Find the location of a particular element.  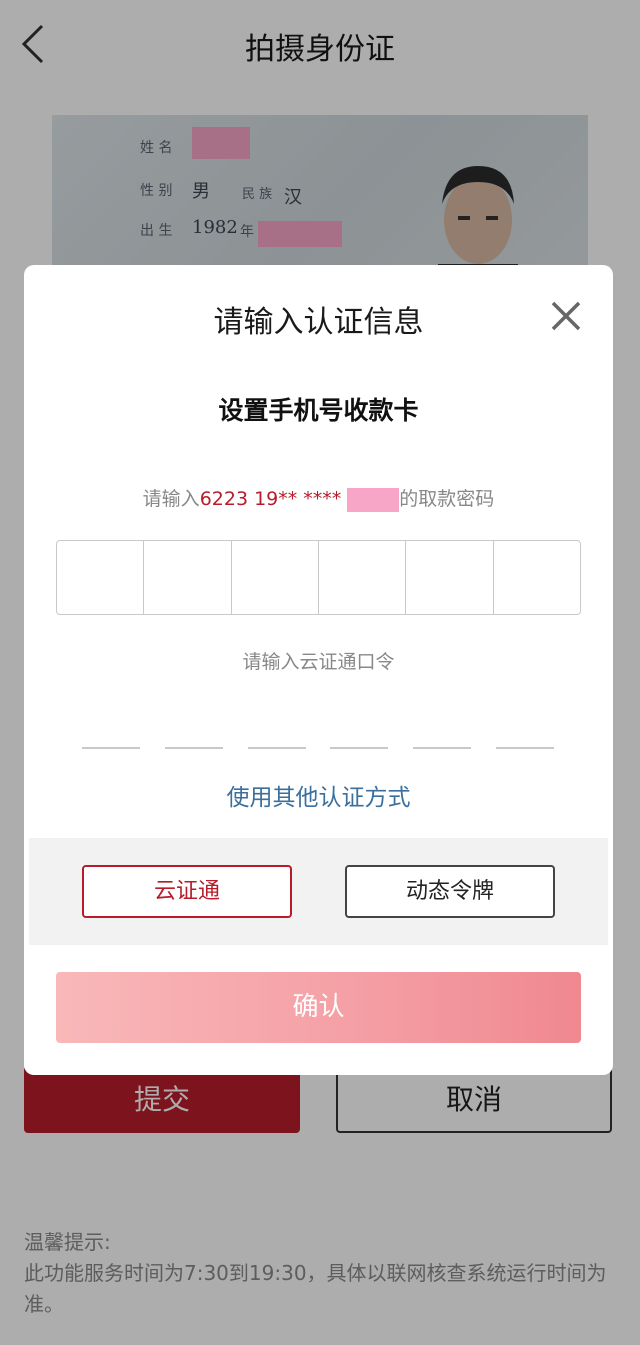

password-hint: 请输入6223 19** **** 的取款密码 is located at coordinates (318, 498).